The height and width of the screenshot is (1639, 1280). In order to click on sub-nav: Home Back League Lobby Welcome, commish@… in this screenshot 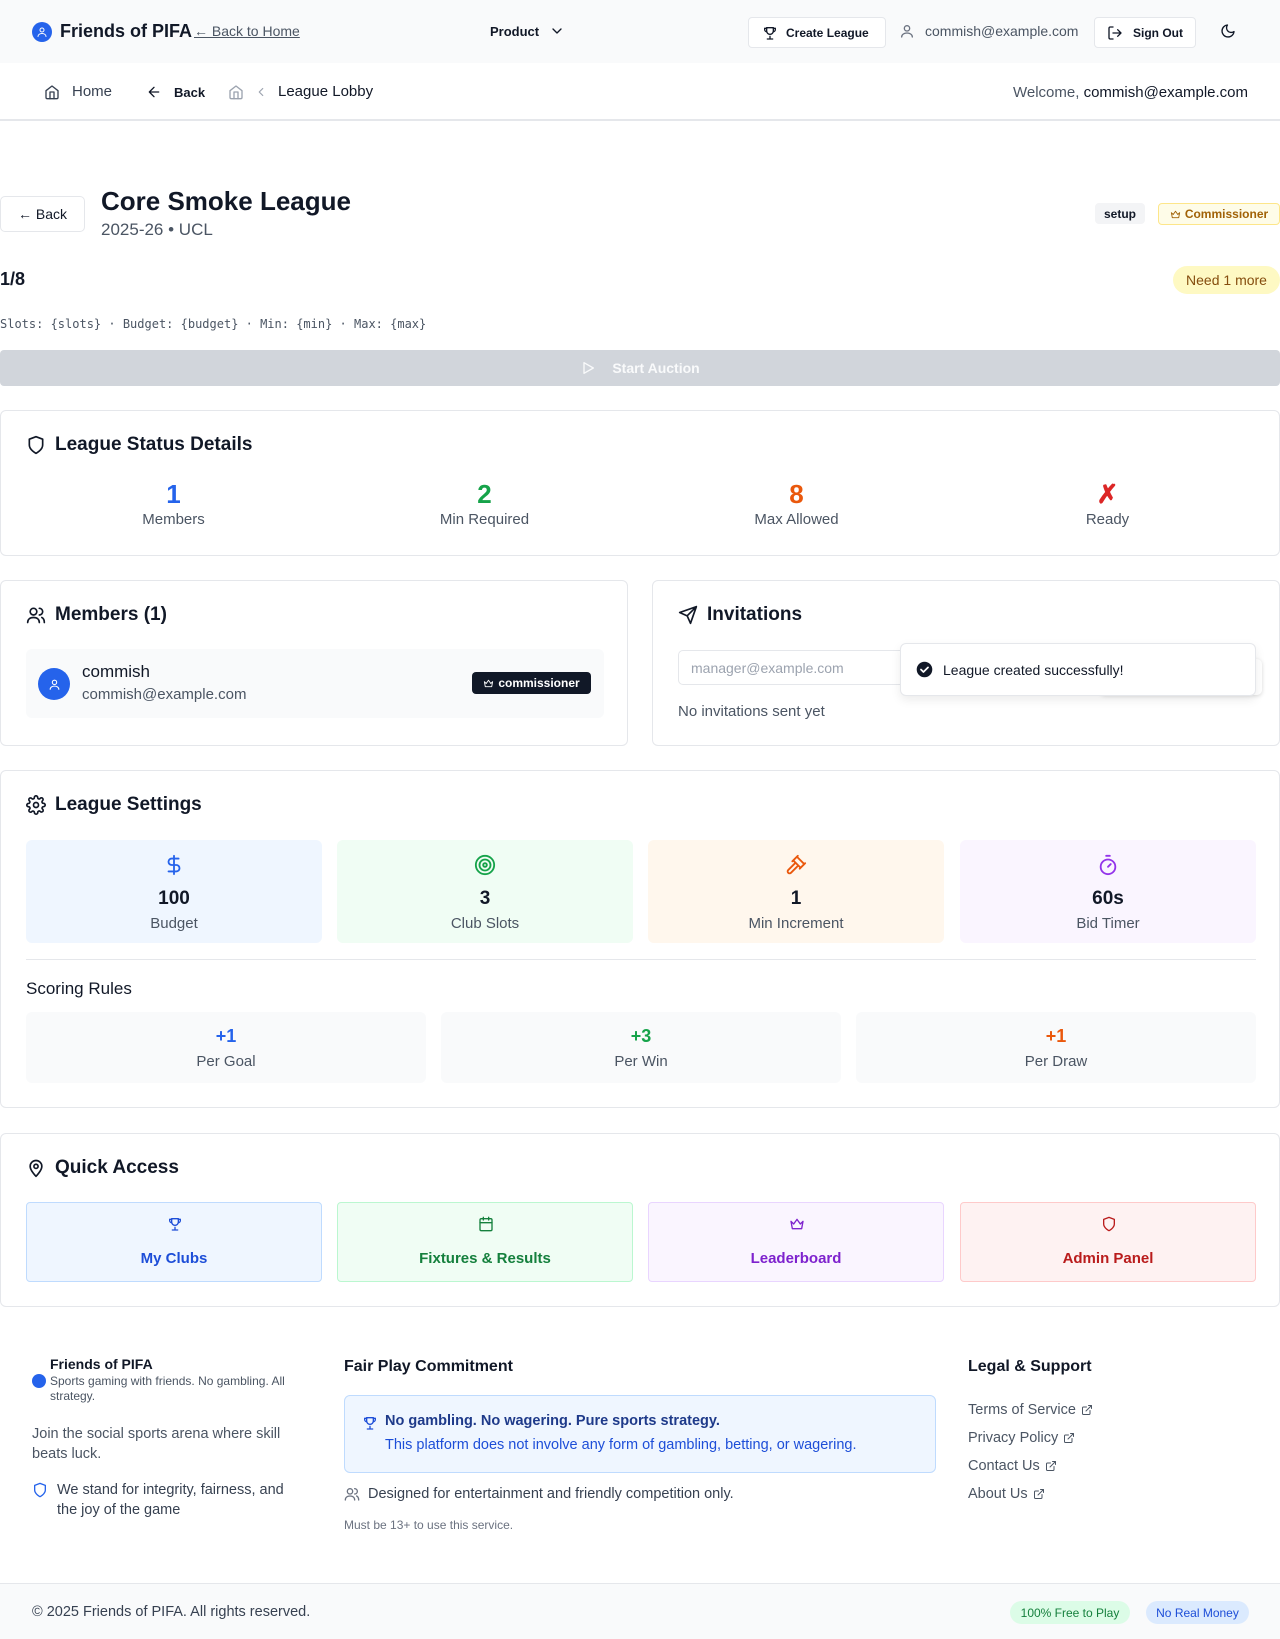, I will do `click(640, 92)`.